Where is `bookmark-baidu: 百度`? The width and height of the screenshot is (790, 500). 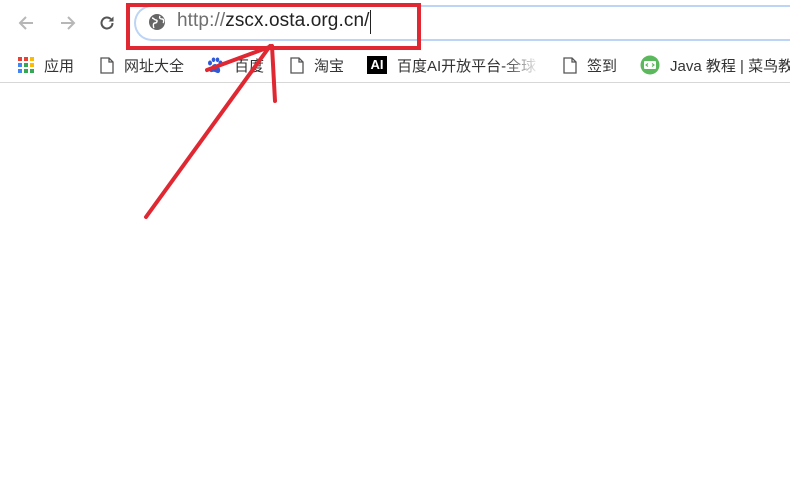
bookmark-baidu: 百度 is located at coordinates (235, 65).